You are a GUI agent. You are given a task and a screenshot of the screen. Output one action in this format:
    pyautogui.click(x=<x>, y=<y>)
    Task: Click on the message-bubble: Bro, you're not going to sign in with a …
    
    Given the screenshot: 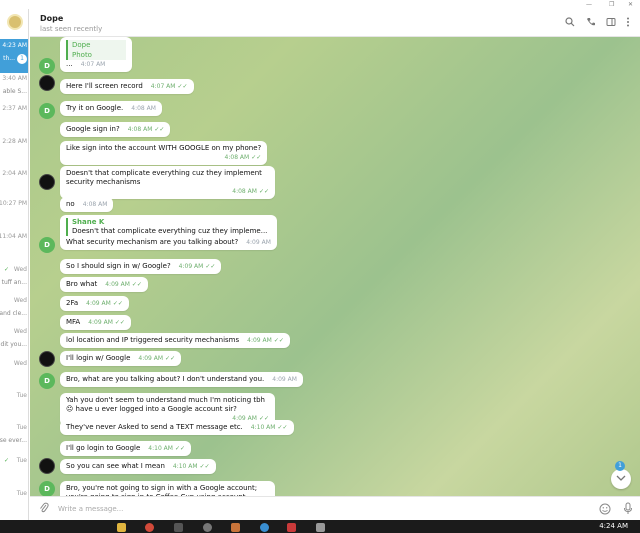 What is the action you would take?
    pyautogui.click(x=167, y=488)
    